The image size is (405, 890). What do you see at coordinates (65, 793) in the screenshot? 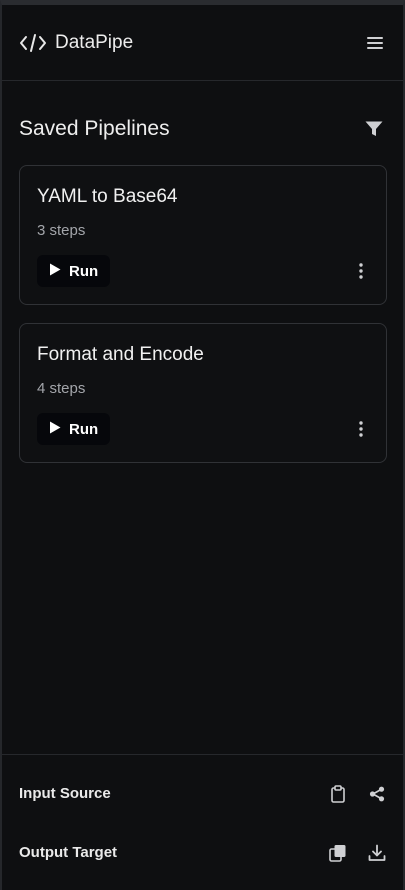
I see `input-source-label: Input Source` at bounding box center [65, 793].